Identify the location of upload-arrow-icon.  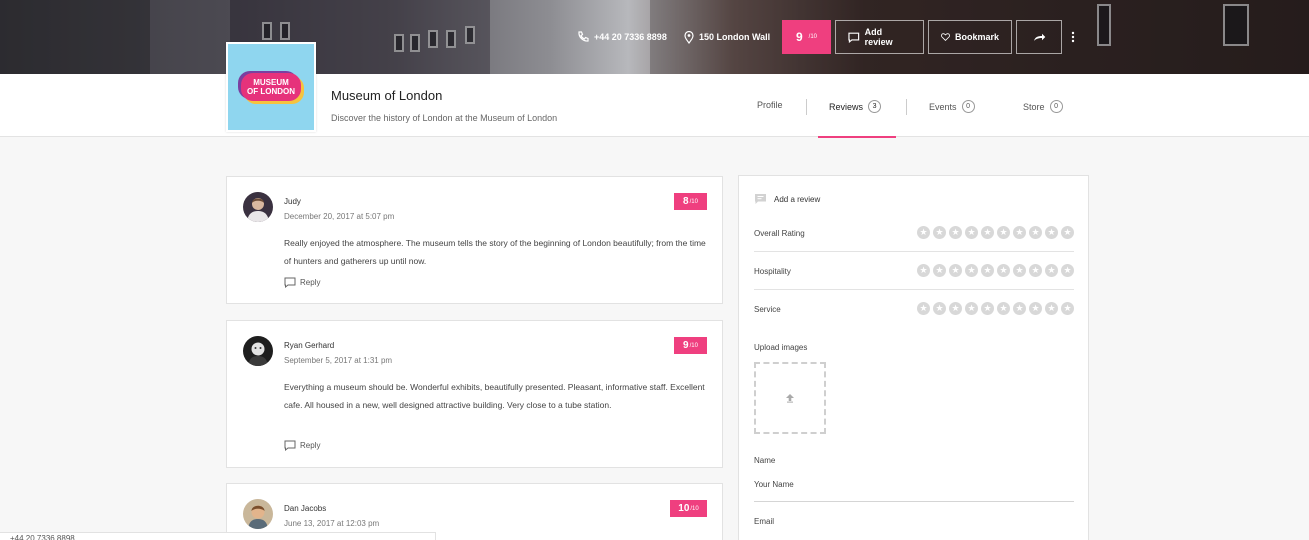
(790, 398).